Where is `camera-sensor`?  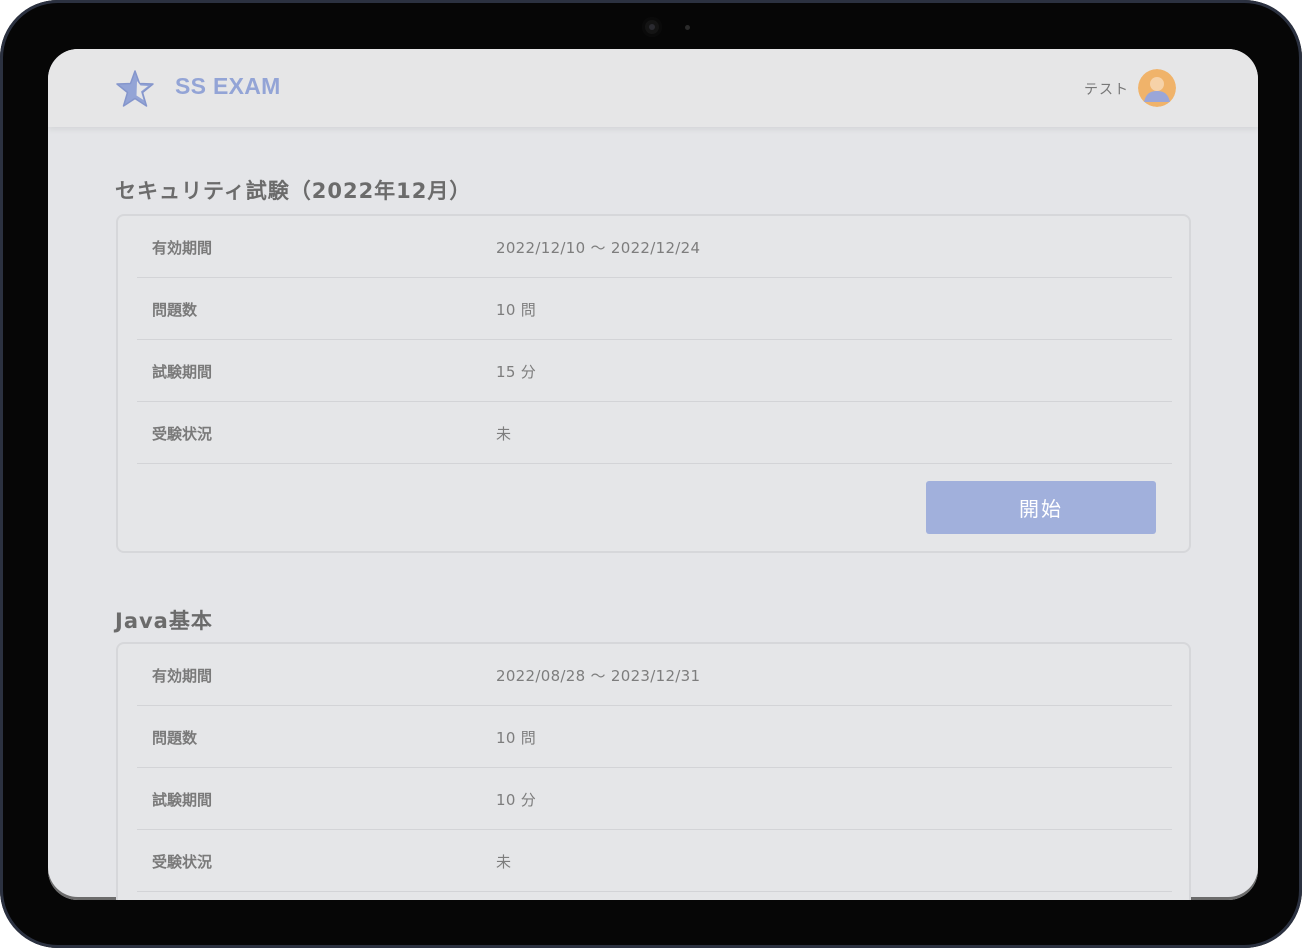
camera-sensor is located at coordinates (687, 27).